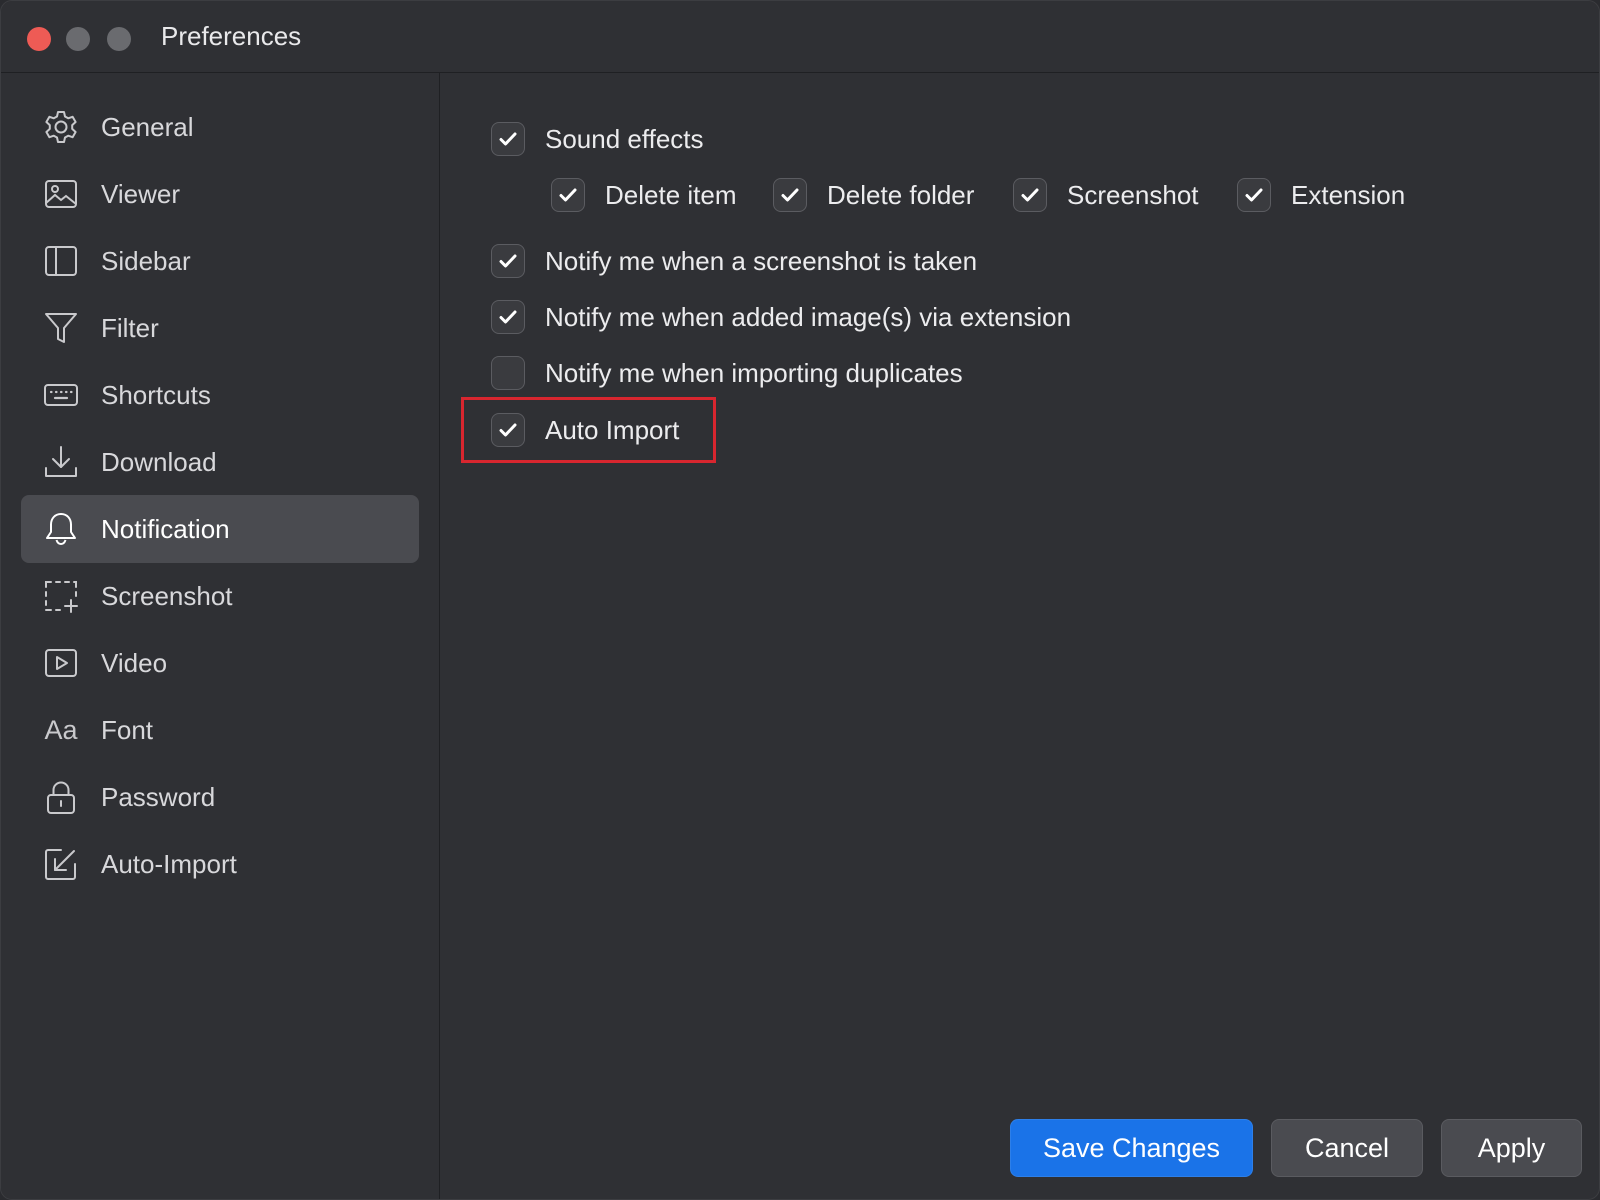 Image resolution: width=1600 pixels, height=1200 pixels. Describe the element at coordinates (61, 663) in the screenshot. I see `video-icon` at that location.